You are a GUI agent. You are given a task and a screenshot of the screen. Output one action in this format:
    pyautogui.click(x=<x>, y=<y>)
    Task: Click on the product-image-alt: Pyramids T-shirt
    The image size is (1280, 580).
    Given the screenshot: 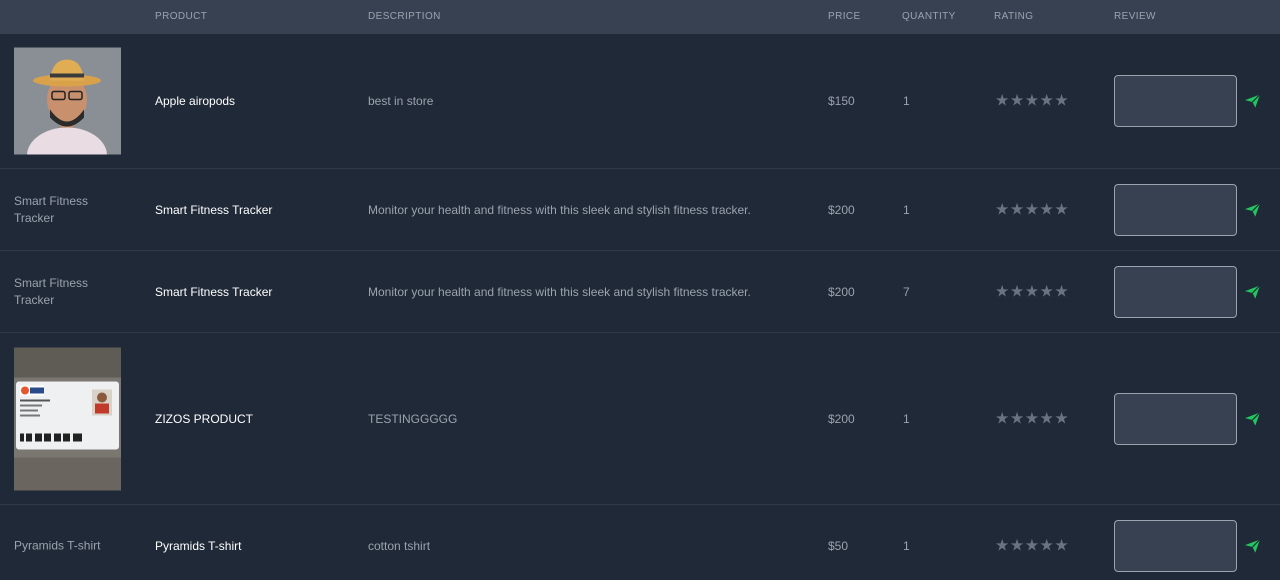 What is the action you would take?
    pyautogui.click(x=57, y=545)
    